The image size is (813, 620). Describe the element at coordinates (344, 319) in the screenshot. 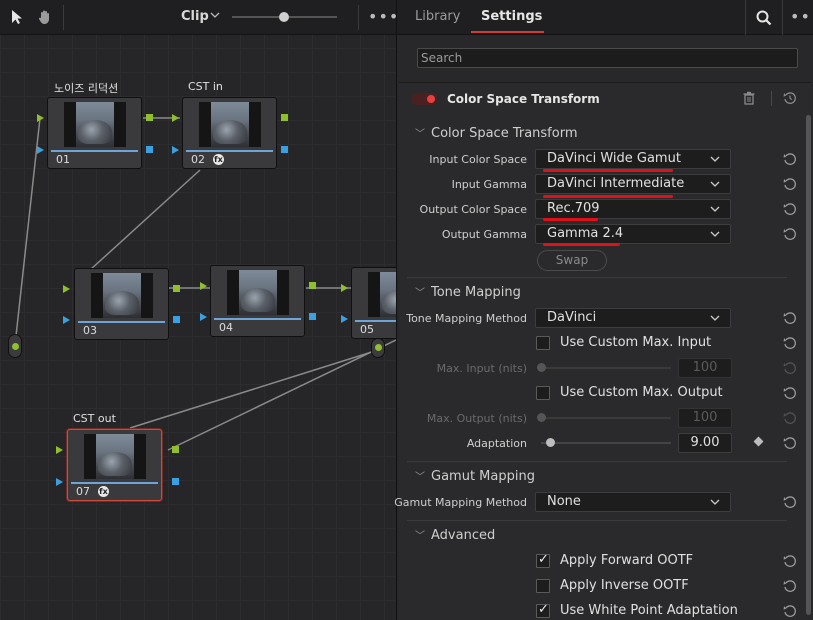

I see `node-05-key-input` at that location.